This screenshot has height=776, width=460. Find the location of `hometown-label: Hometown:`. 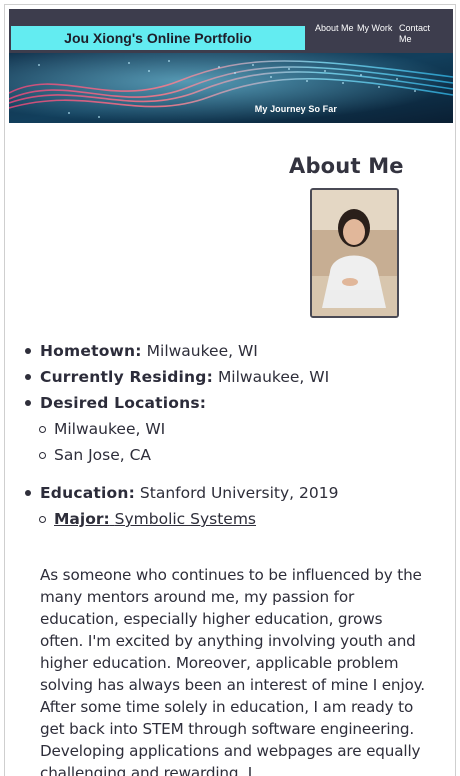

hometown-label: Hometown: is located at coordinates (91, 351).